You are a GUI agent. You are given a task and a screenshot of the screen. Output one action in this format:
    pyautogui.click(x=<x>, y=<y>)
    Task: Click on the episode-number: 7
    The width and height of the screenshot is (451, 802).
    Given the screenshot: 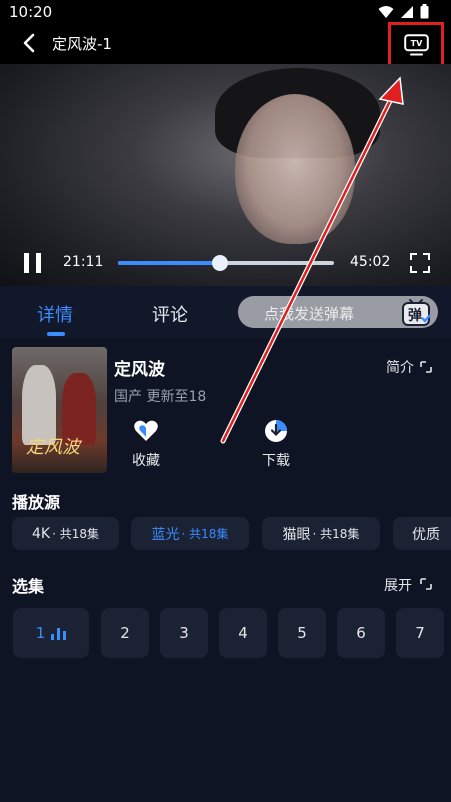 What is the action you would take?
    pyautogui.click(x=420, y=633)
    